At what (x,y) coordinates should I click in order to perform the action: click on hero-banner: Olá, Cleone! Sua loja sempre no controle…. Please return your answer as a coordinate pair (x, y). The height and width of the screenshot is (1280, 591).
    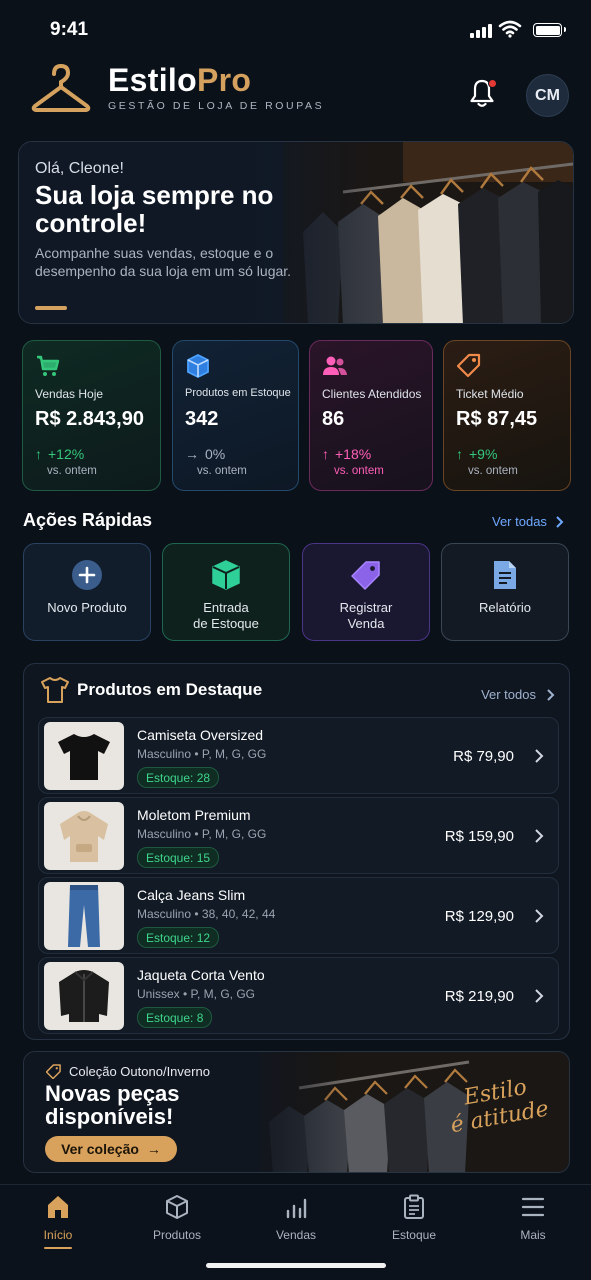
    Looking at the image, I should click on (296, 232).